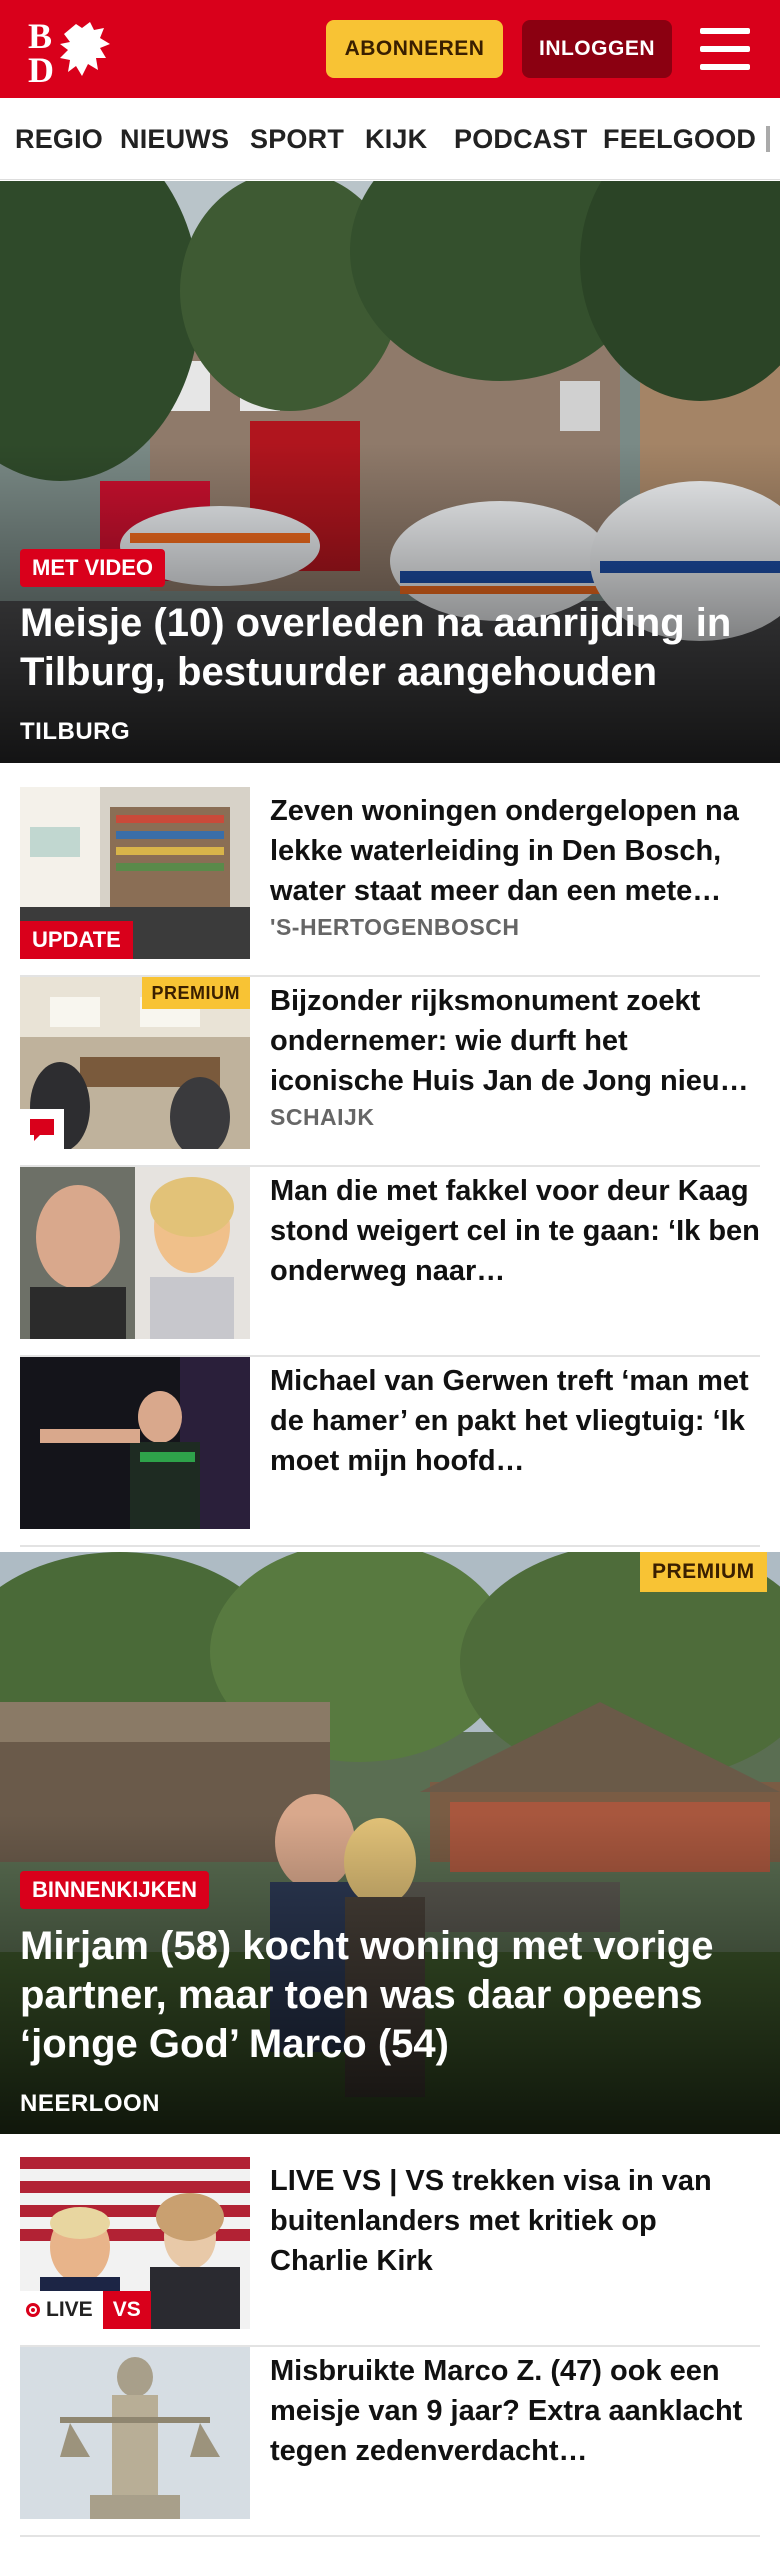 This screenshot has width=780, height=2560. I want to click on live-badge: LIVE VS, so click(85, 2310).